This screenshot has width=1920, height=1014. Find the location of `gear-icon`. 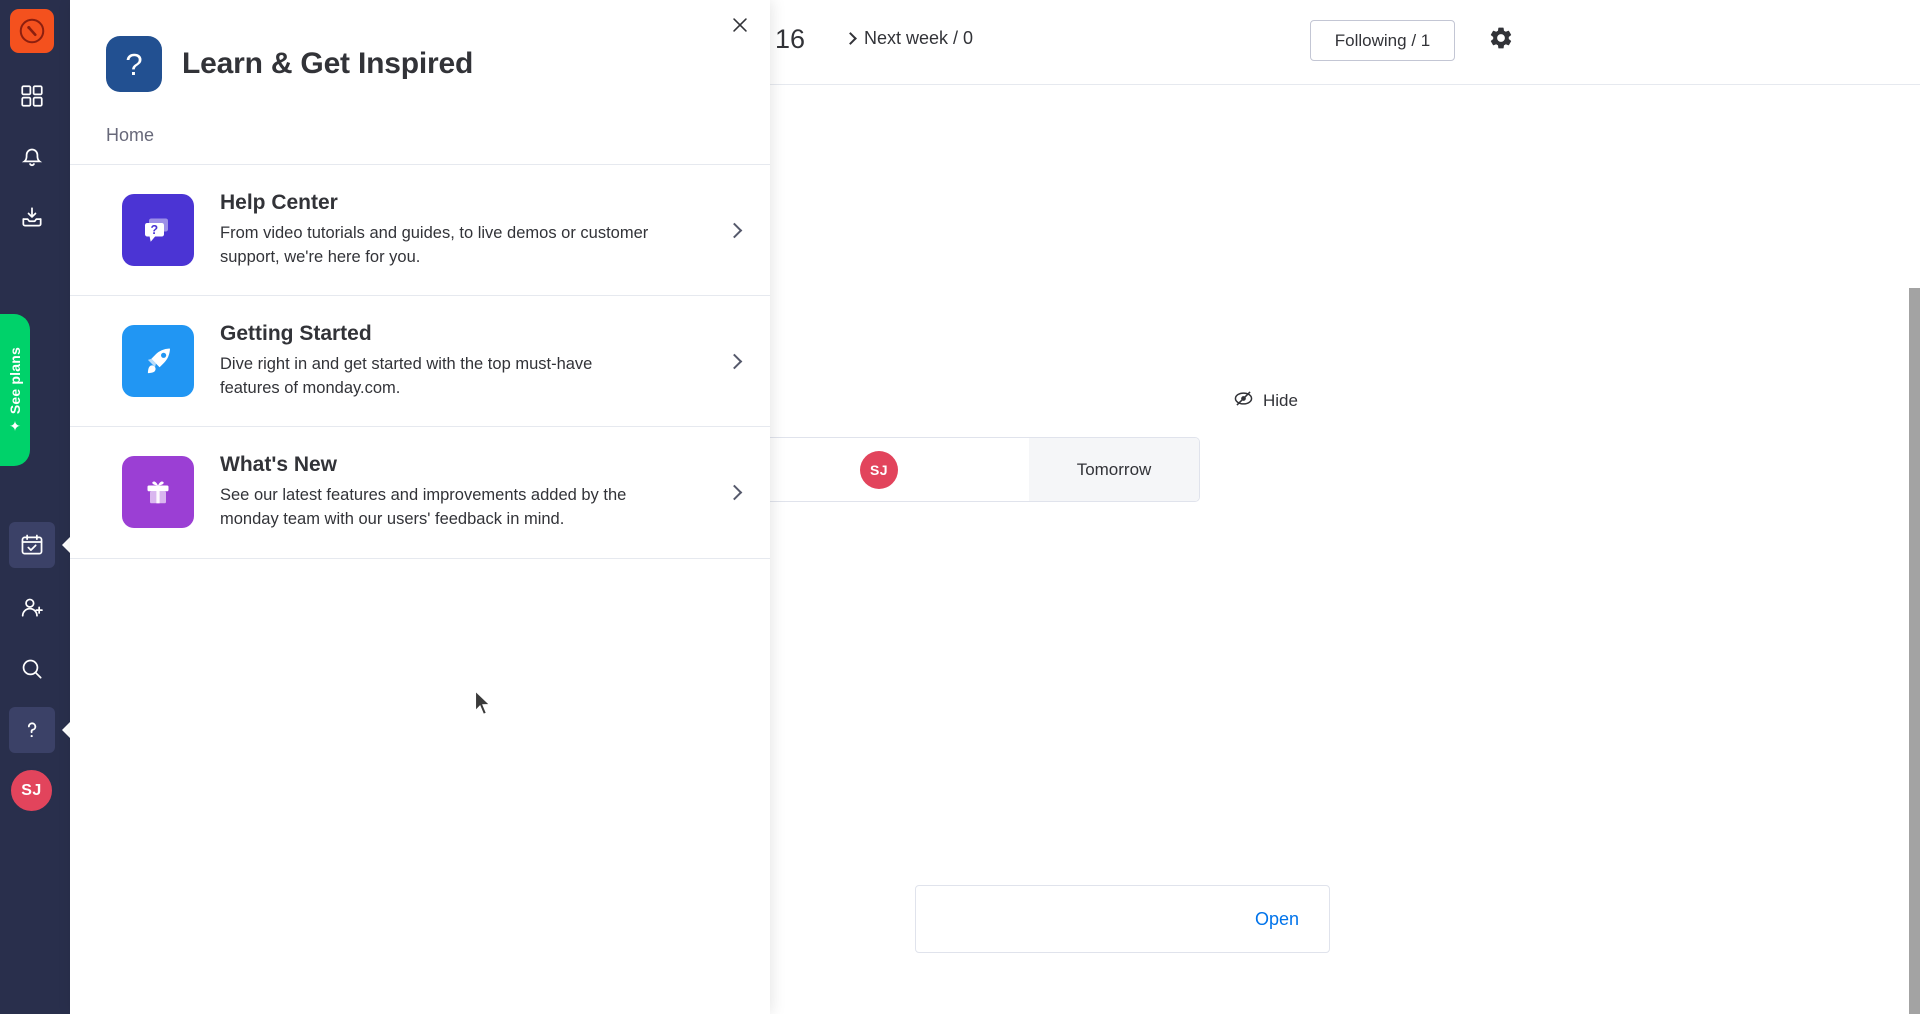

gear-icon is located at coordinates (1501, 40).